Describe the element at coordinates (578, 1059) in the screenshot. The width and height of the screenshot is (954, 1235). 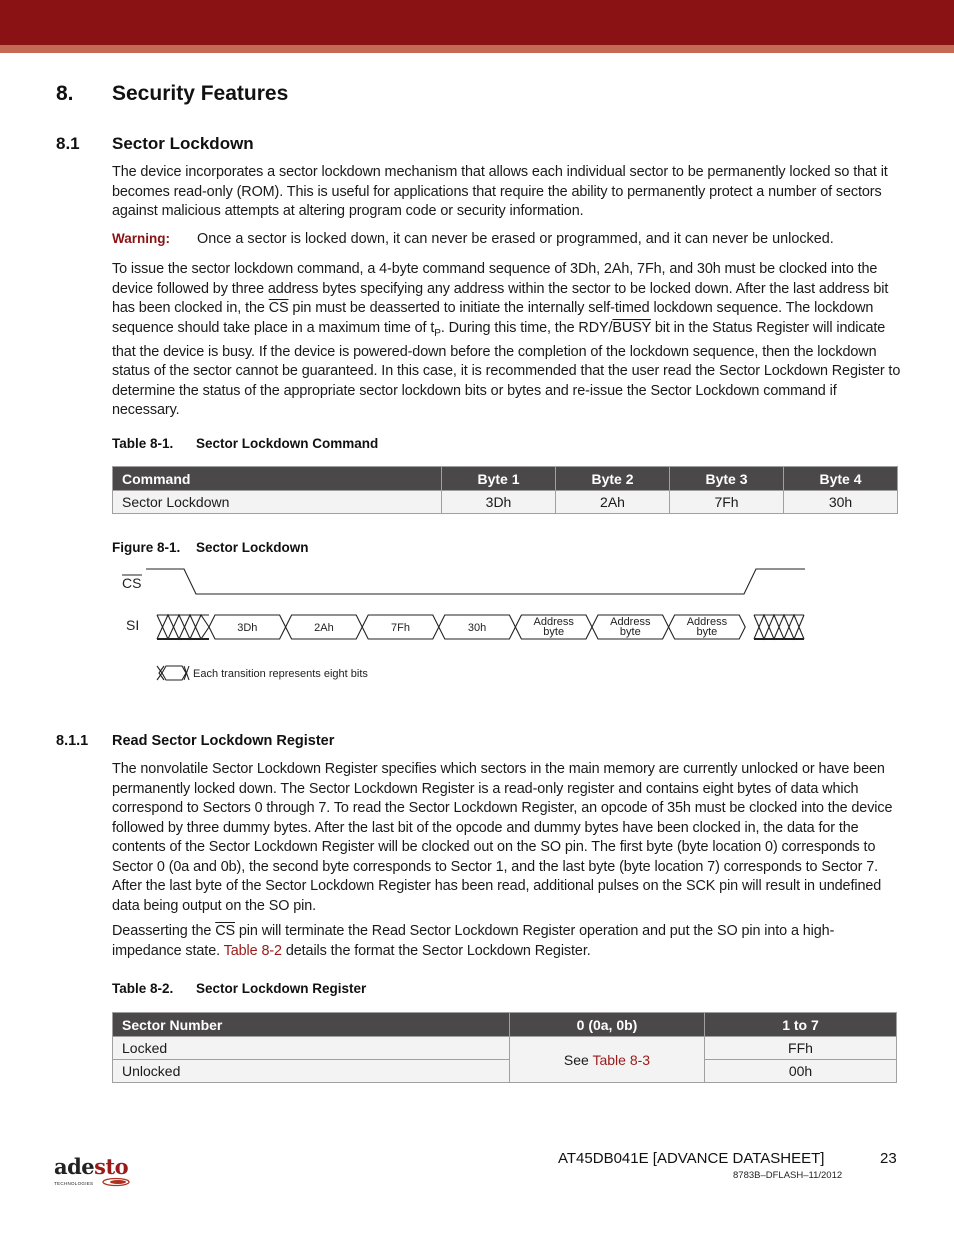
I see `text-run: See` at that location.